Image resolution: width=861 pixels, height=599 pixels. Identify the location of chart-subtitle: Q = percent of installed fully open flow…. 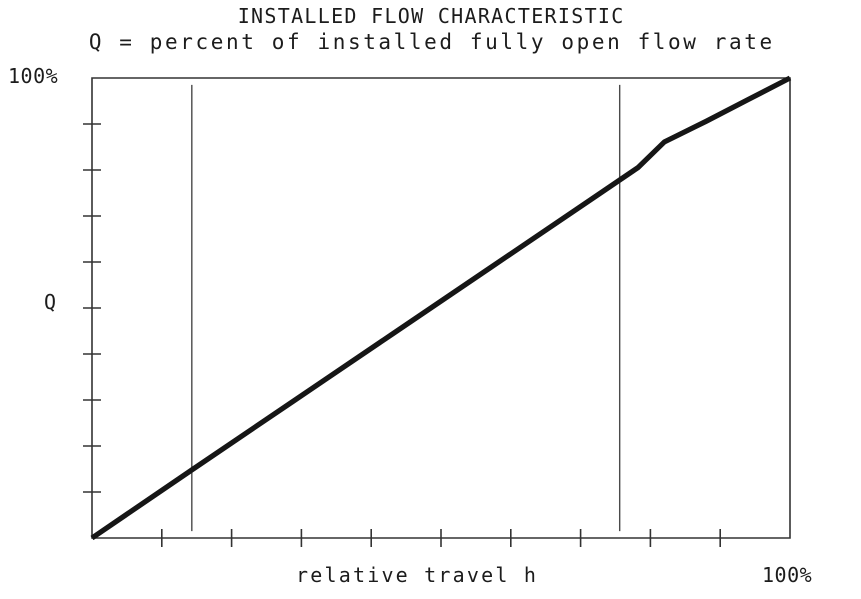
(431, 42).